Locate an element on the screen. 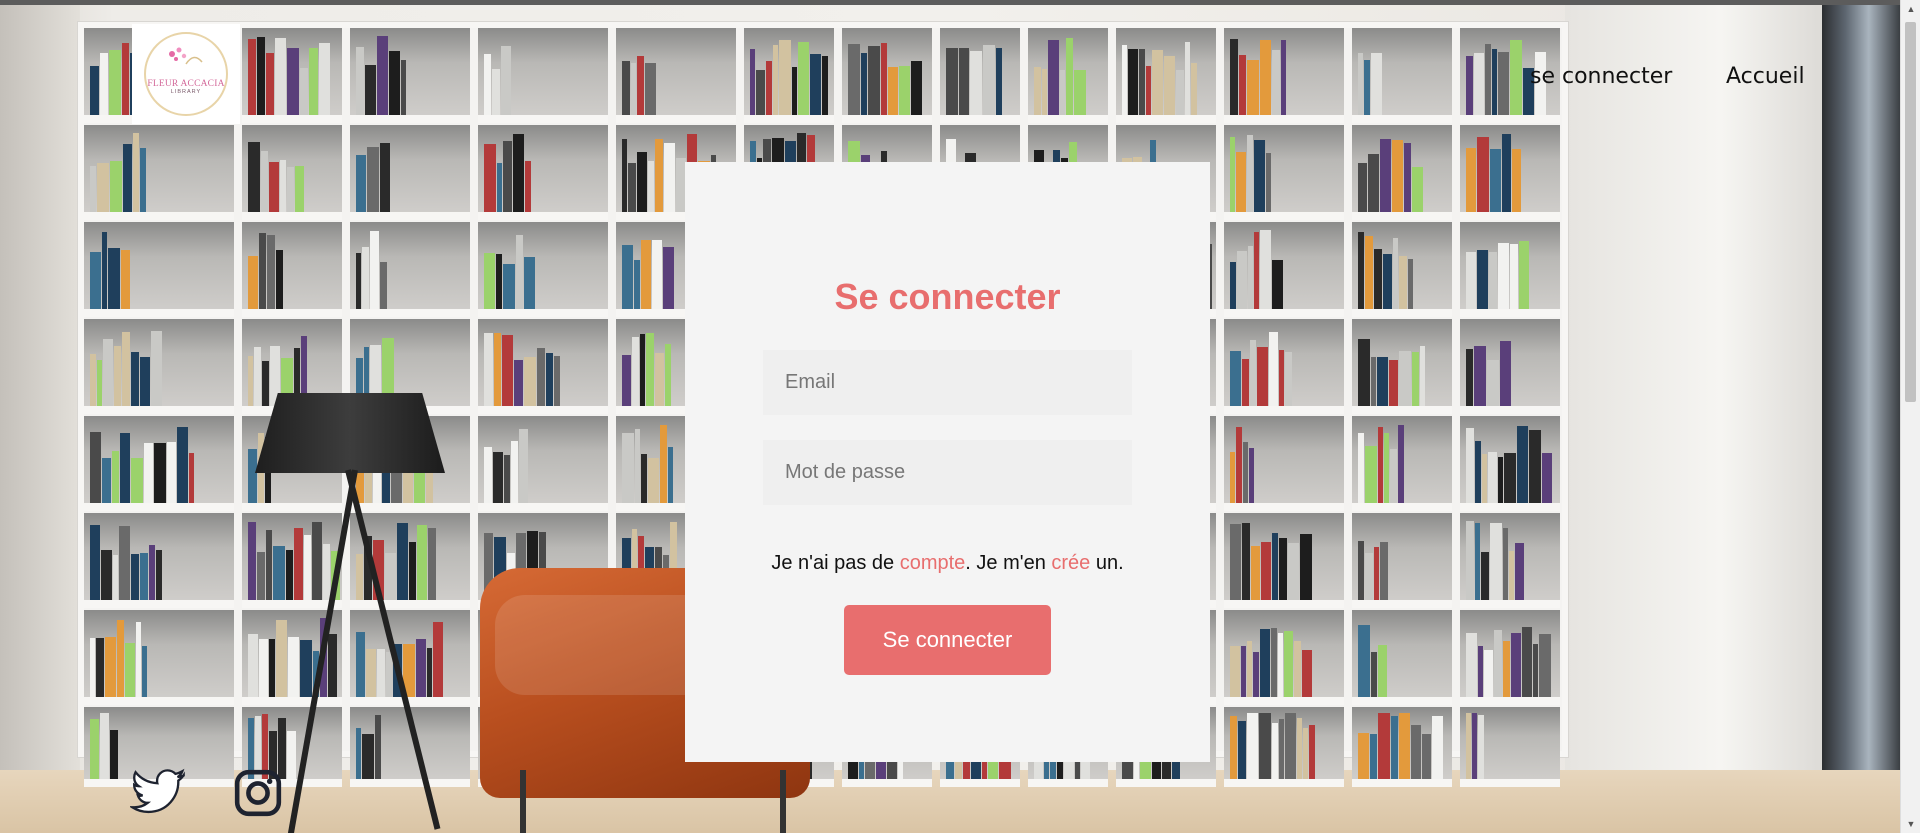  login-submit-button: Se connecter is located at coordinates (947, 640).